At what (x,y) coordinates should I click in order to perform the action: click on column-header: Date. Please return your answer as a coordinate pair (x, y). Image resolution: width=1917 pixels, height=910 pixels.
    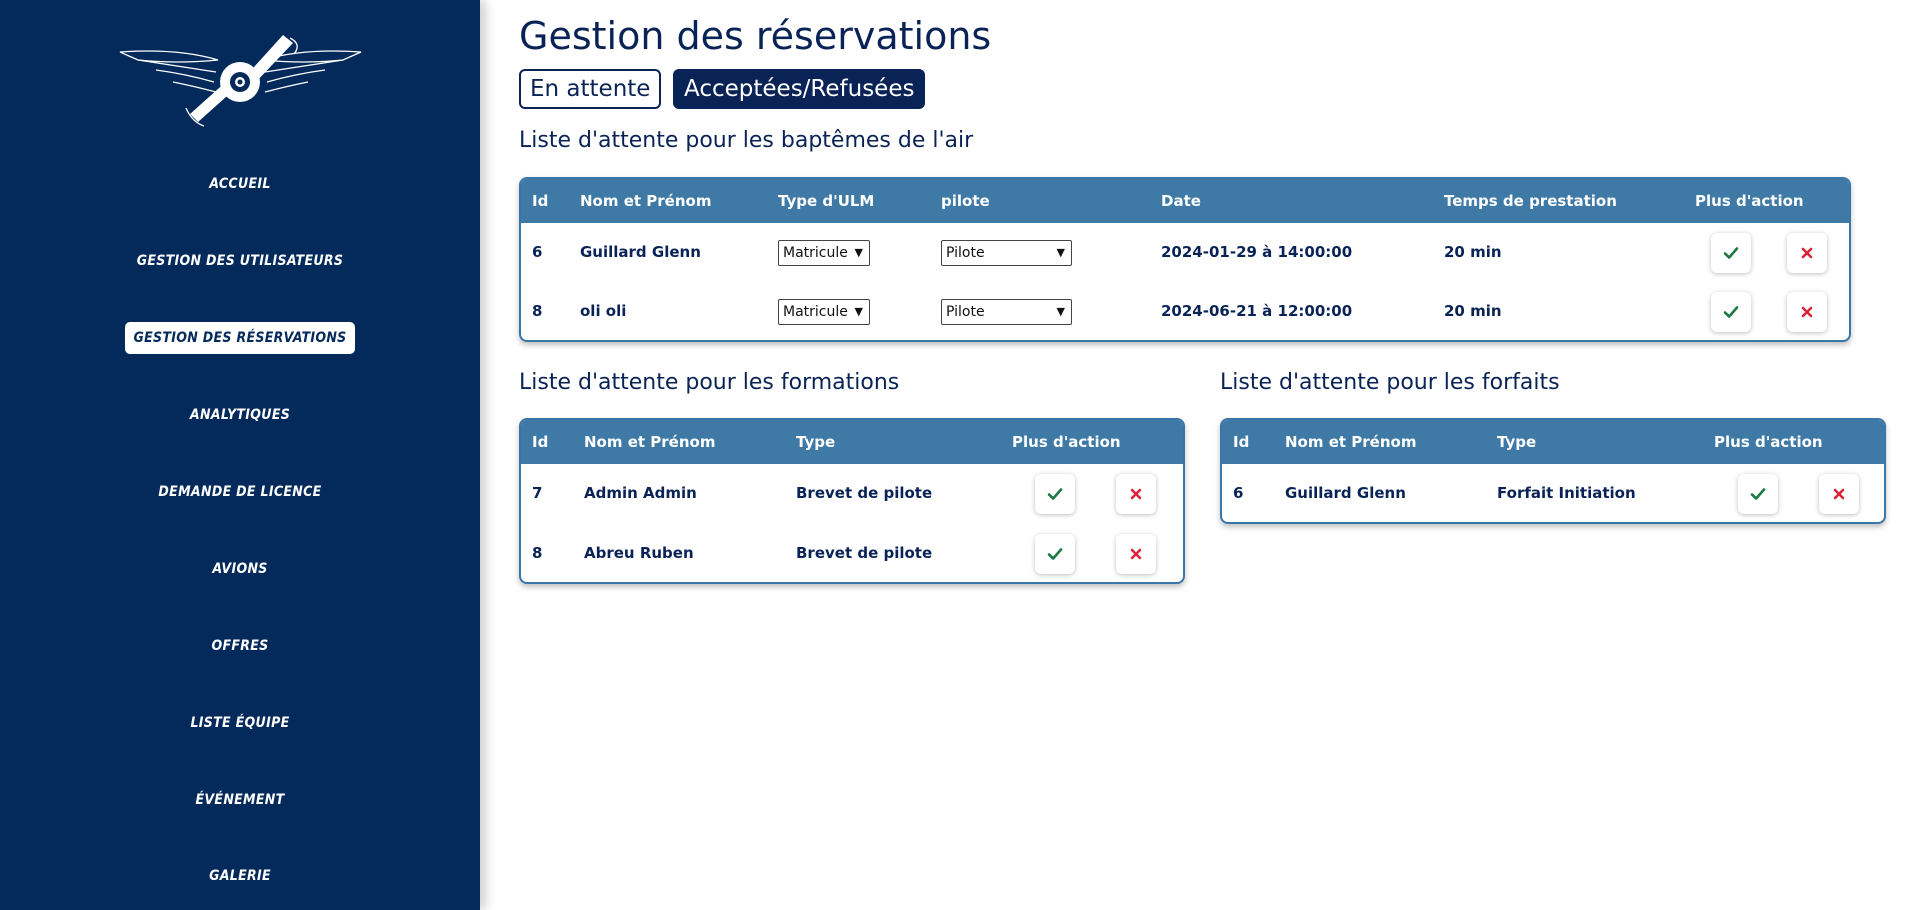
    Looking at the image, I should click on (1181, 201).